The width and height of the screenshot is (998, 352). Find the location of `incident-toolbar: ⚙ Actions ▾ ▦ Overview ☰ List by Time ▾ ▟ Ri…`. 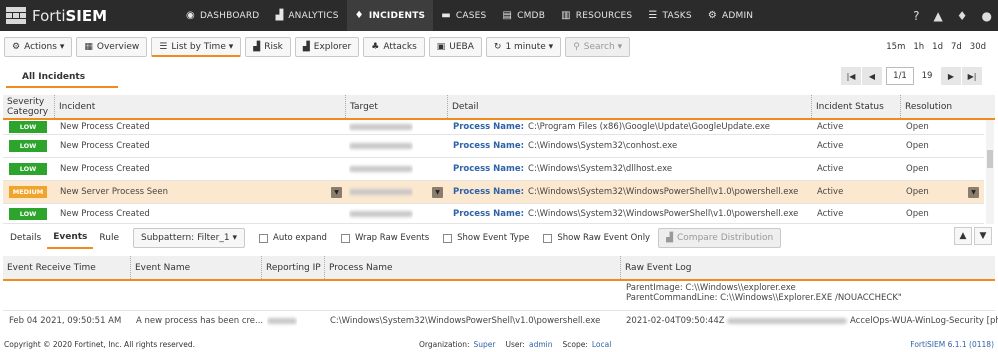

incident-toolbar: ⚙ Actions ▾ ▦ Overview ☰ List by Time ▾ ▟ Ri… is located at coordinates (499, 47).